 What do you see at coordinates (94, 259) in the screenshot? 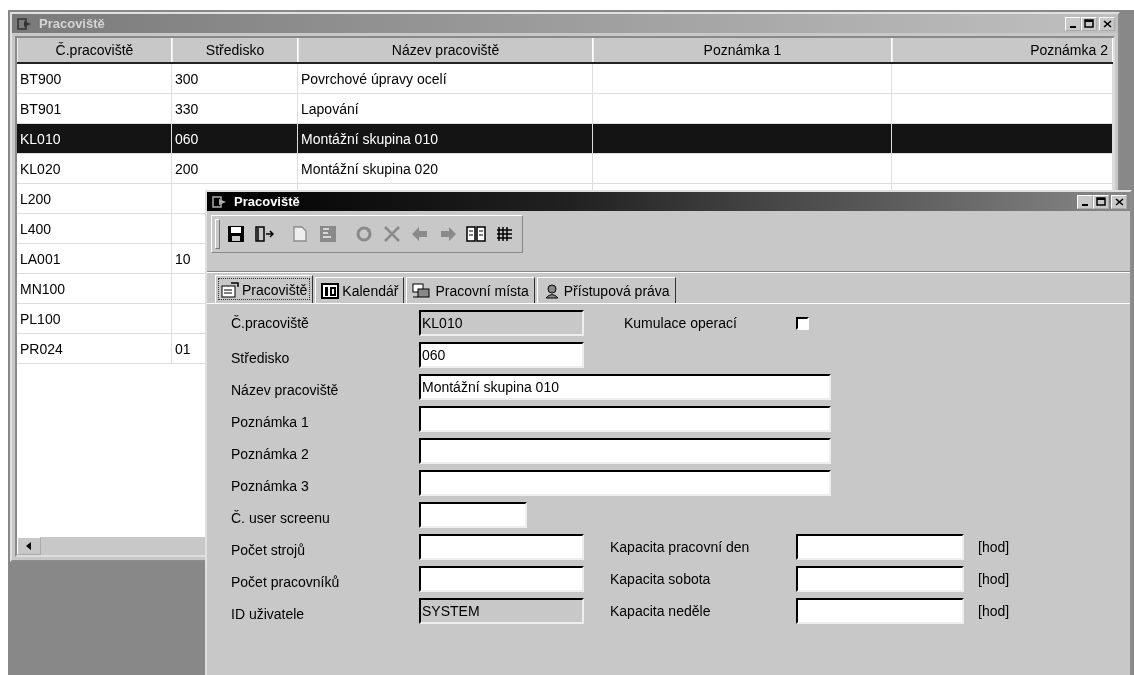
I see `table-cell: LA001` at bounding box center [94, 259].